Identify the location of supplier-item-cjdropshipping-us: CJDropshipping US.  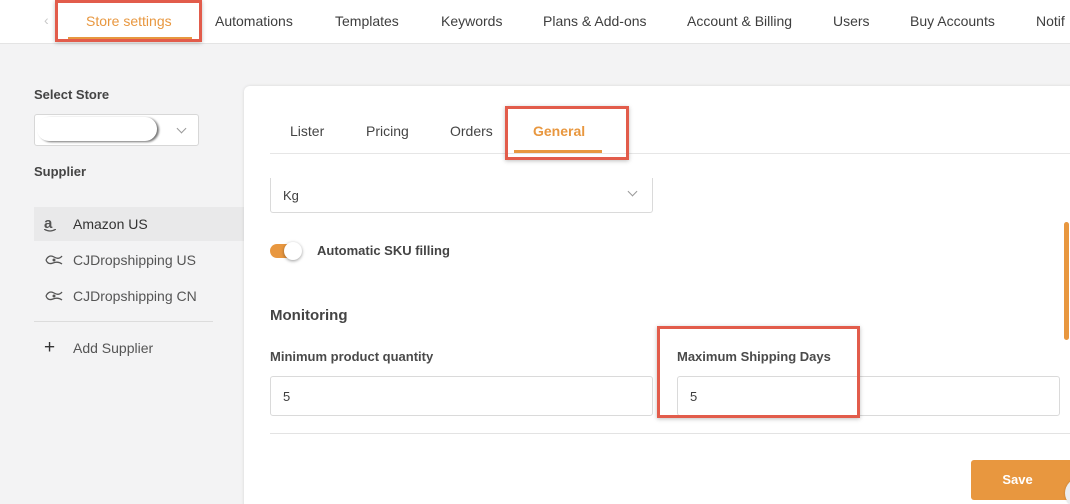
(139, 260).